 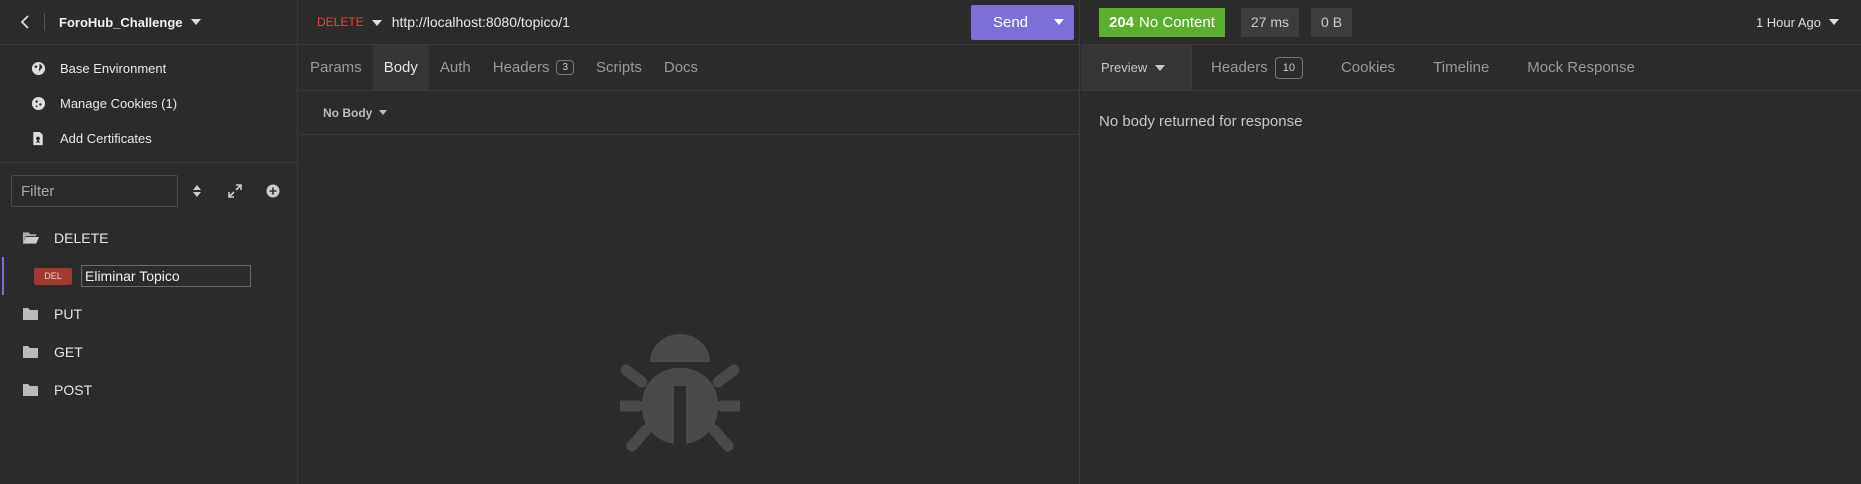 What do you see at coordinates (68, 314) in the screenshot?
I see `folder-put-label: PUT` at bounding box center [68, 314].